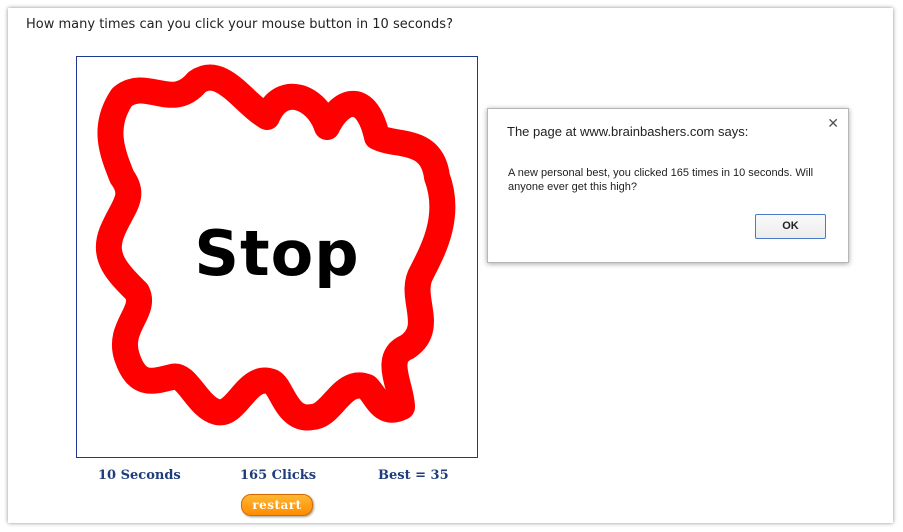  Describe the element at coordinates (139, 475) in the screenshot. I see `seconds-stat: 10 Seconds` at that location.